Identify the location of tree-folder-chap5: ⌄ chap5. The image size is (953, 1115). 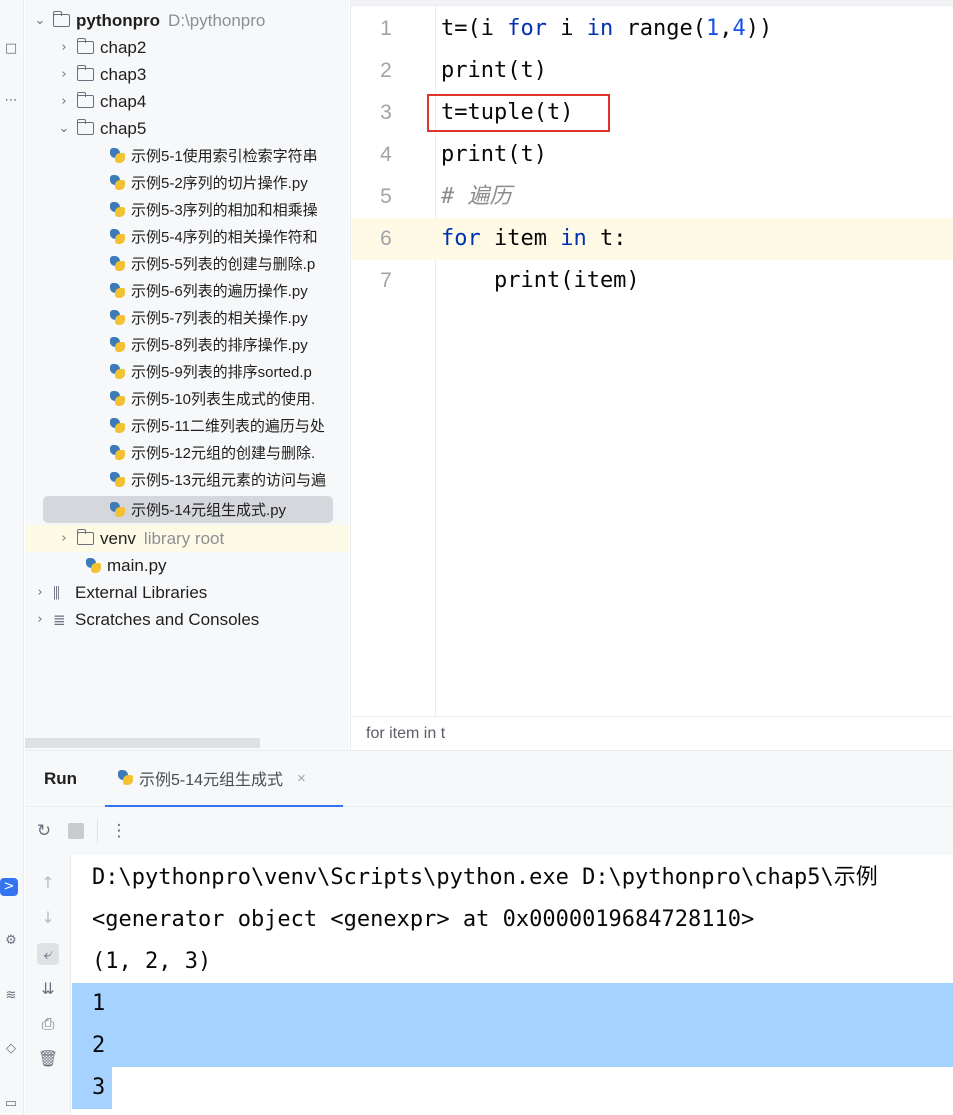
(187, 128).